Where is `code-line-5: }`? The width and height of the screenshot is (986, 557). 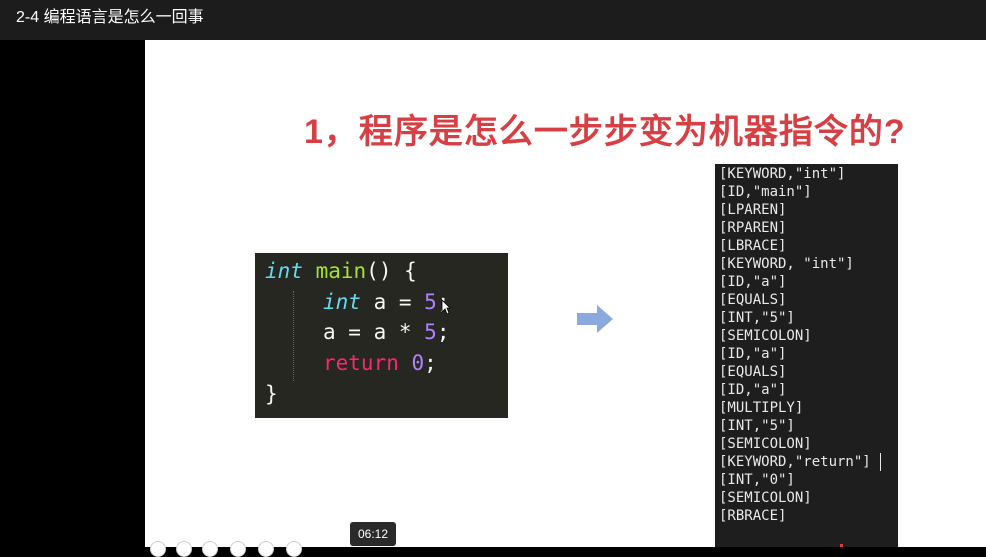 code-line-5: } is located at coordinates (271, 394).